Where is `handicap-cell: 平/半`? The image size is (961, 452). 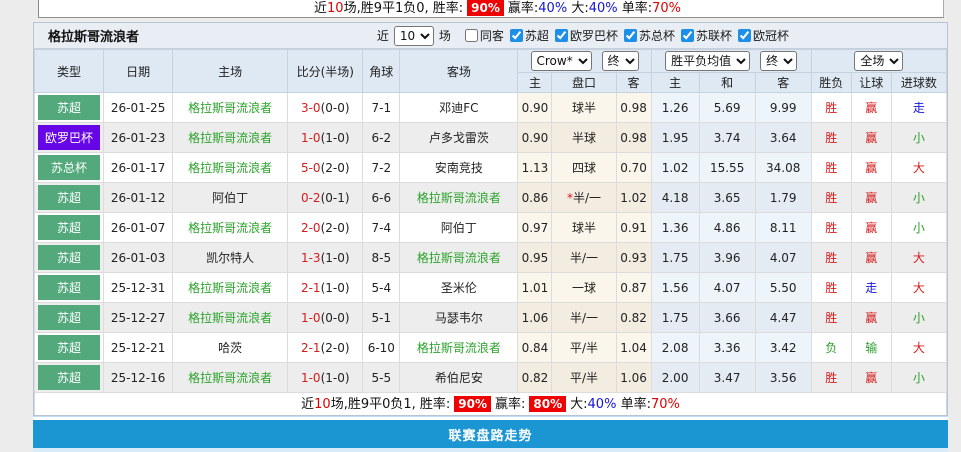
handicap-cell: 平/半 is located at coordinates (584, 347).